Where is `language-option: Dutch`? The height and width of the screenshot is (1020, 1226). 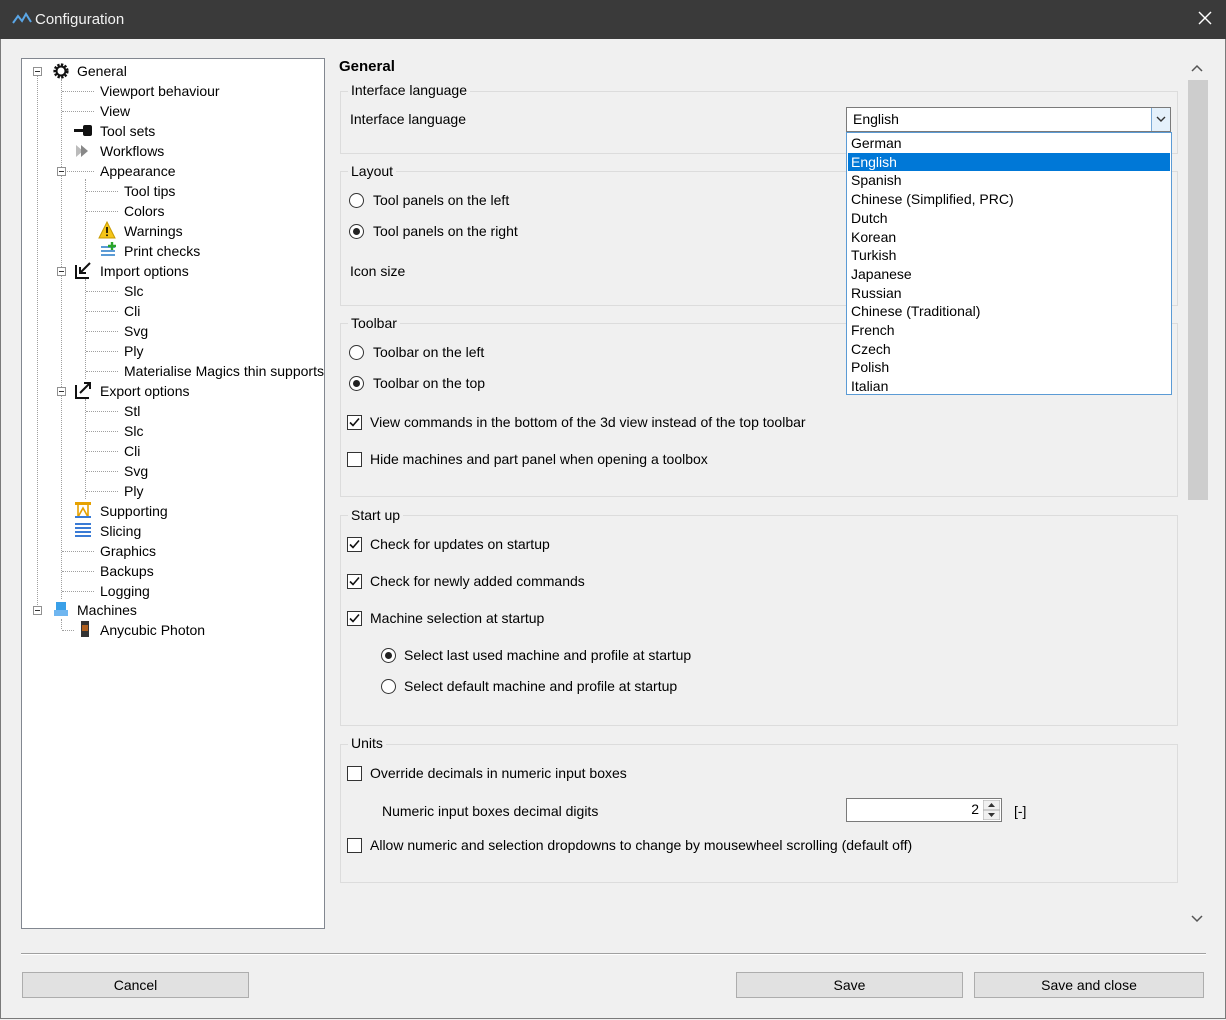 language-option: Dutch is located at coordinates (1009, 218).